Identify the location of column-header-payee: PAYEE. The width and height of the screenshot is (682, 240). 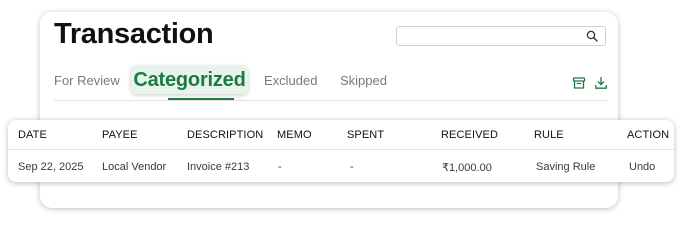
(120, 135).